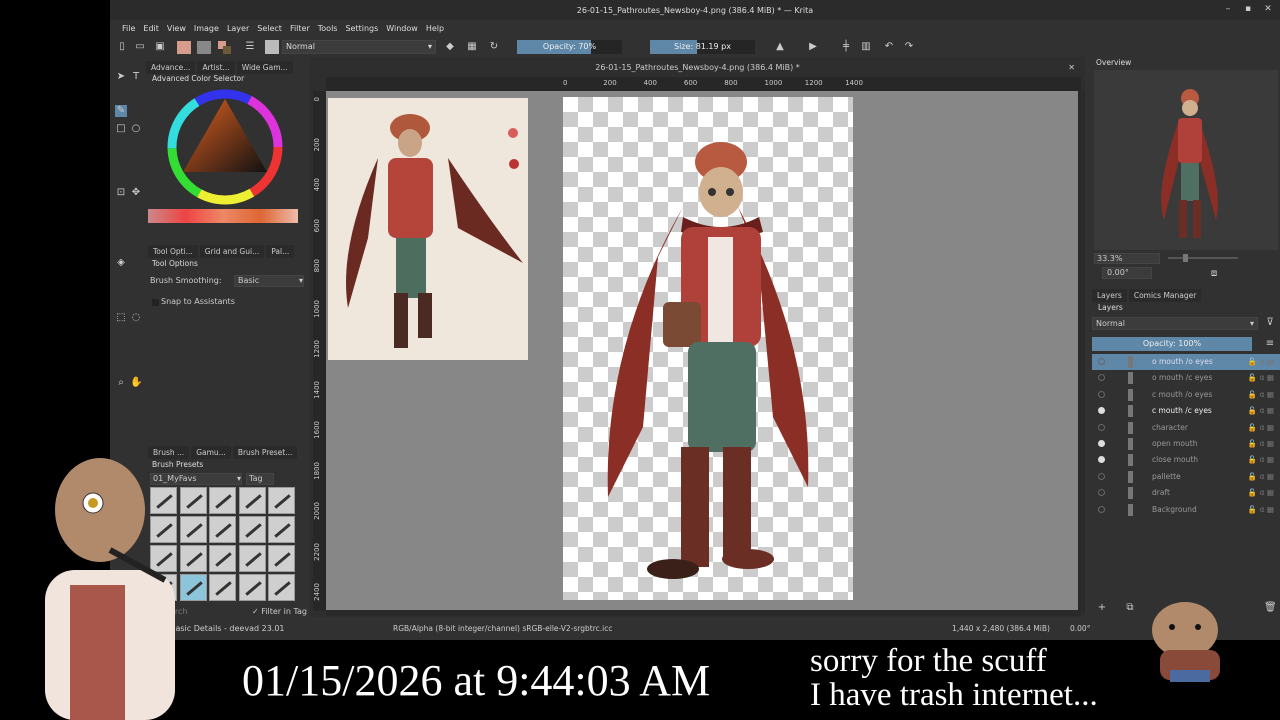  What do you see at coordinates (223, 216) in the screenshot?
I see `color-history-bar` at bounding box center [223, 216].